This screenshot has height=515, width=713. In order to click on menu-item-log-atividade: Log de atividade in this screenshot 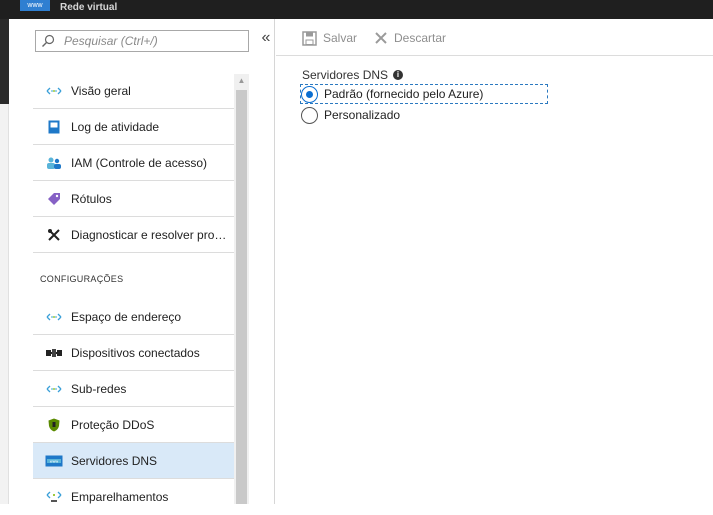, I will do `click(133, 127)`.